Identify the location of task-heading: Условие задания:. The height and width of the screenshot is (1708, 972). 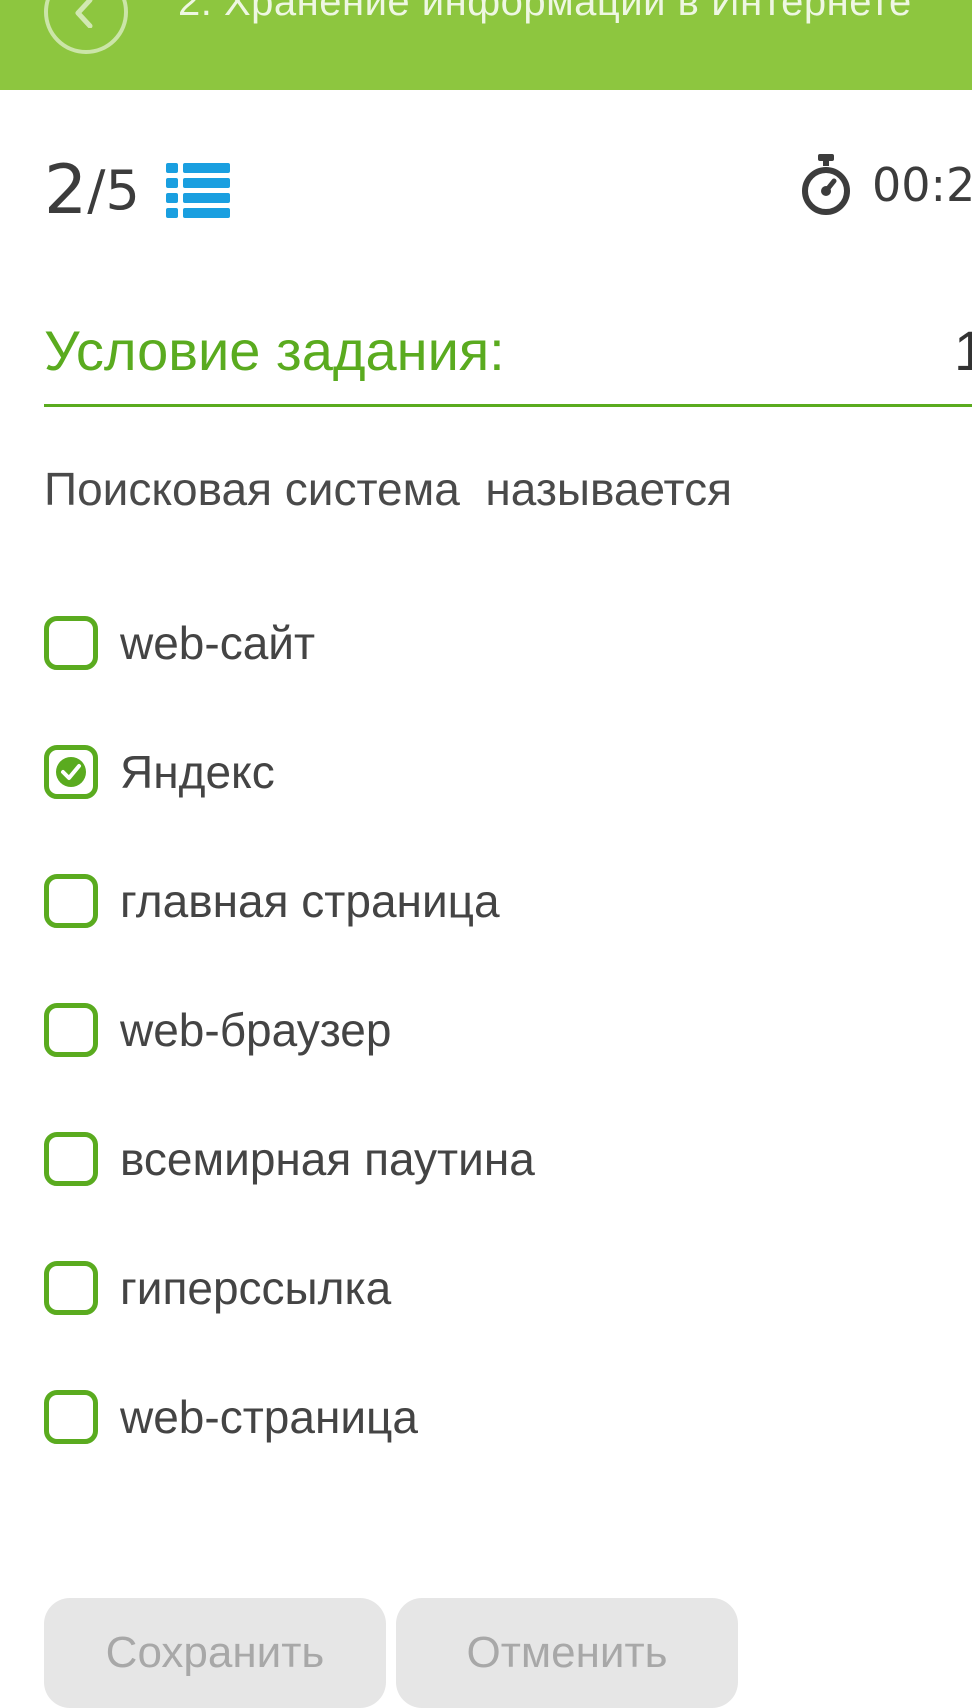
(274, 350).